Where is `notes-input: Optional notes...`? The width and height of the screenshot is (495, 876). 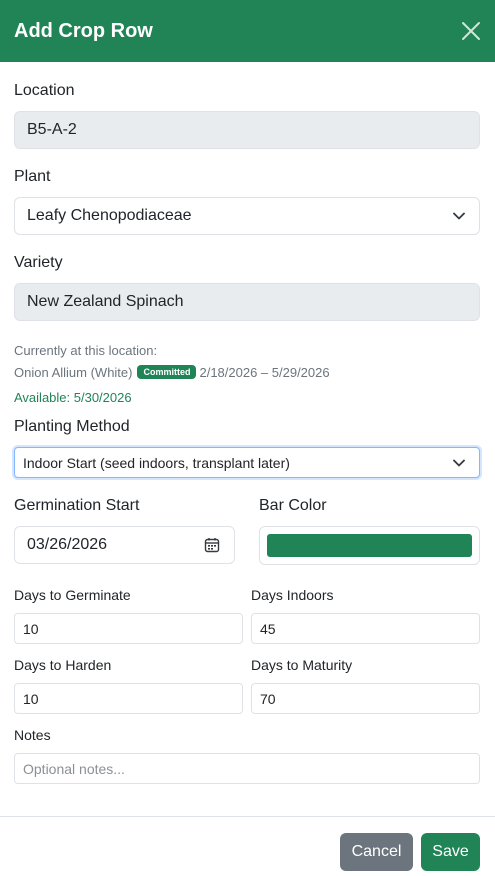 notes-input: Optional notes... is located at coordinates (247, 768).